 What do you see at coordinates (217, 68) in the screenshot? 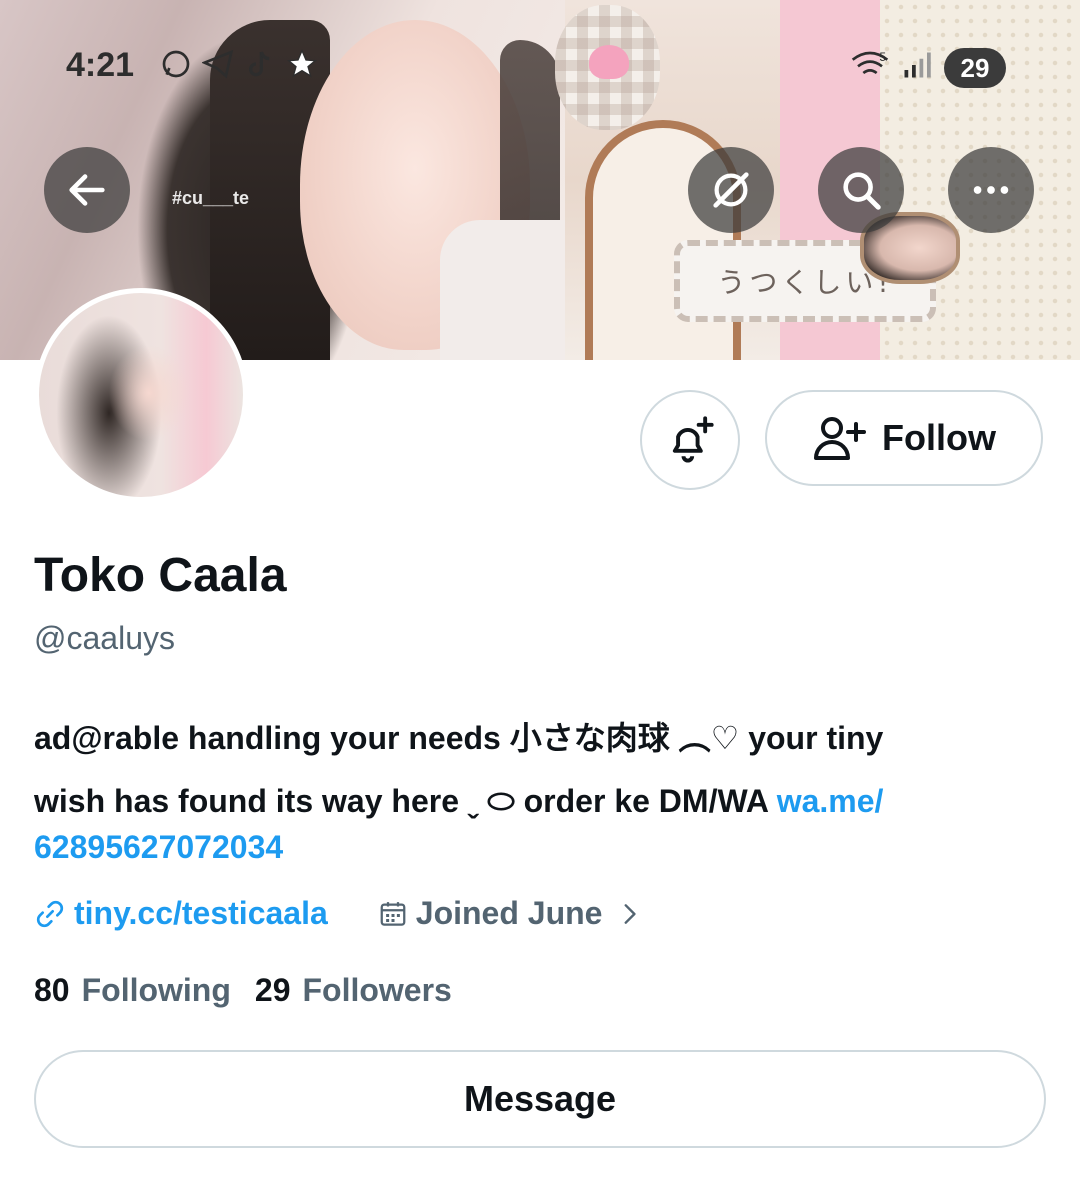
I see `telegram-icon` at bounding box center [217, 68].